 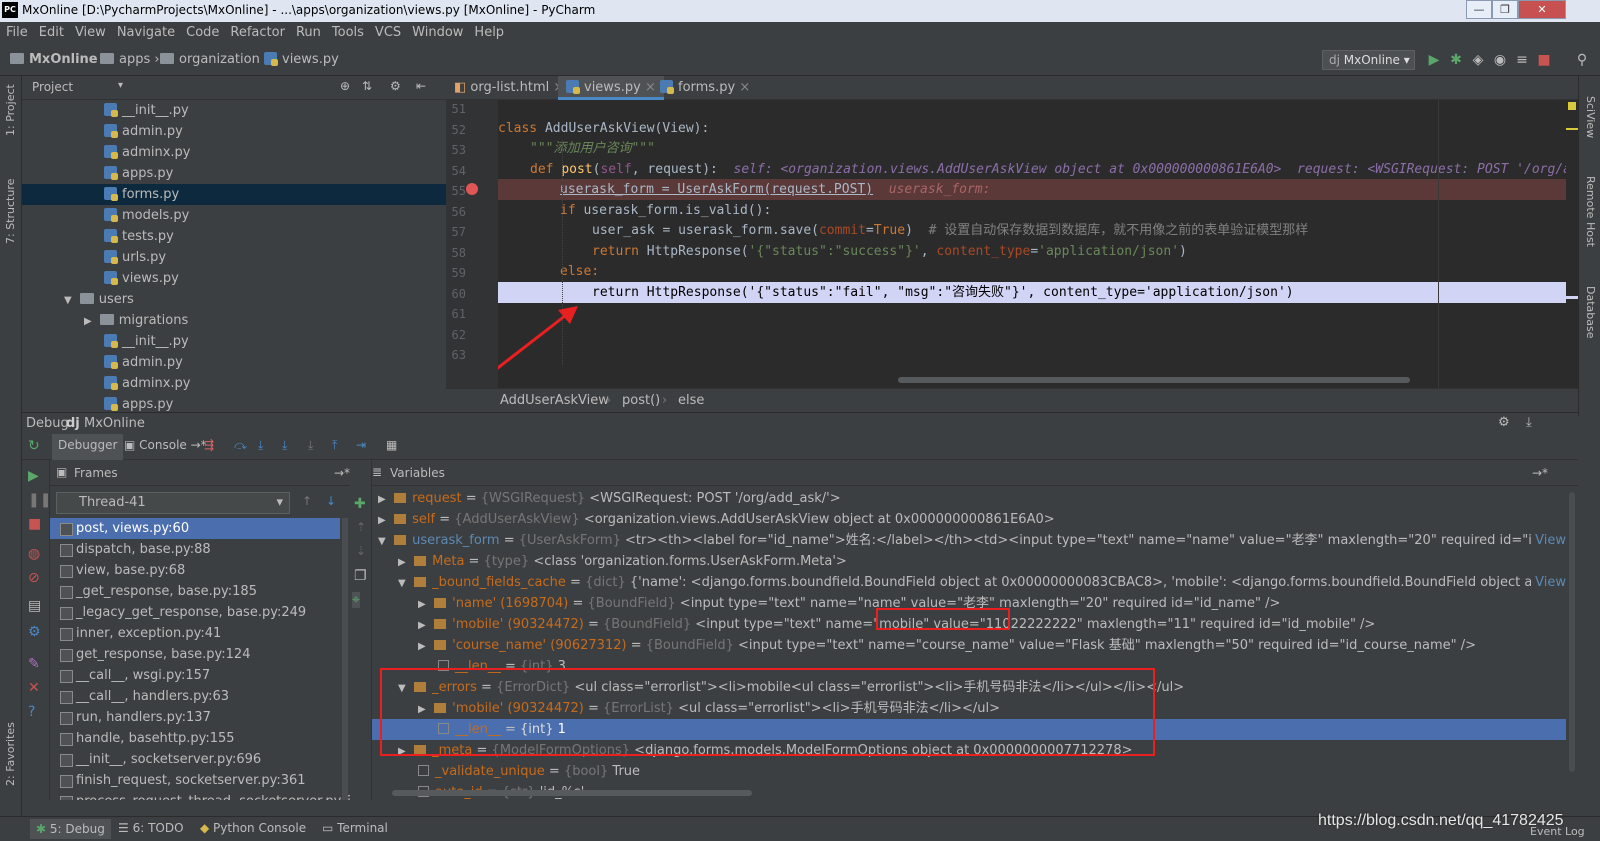 I want to click on coverage-icon: ◈, so click(x=1478, y=60).